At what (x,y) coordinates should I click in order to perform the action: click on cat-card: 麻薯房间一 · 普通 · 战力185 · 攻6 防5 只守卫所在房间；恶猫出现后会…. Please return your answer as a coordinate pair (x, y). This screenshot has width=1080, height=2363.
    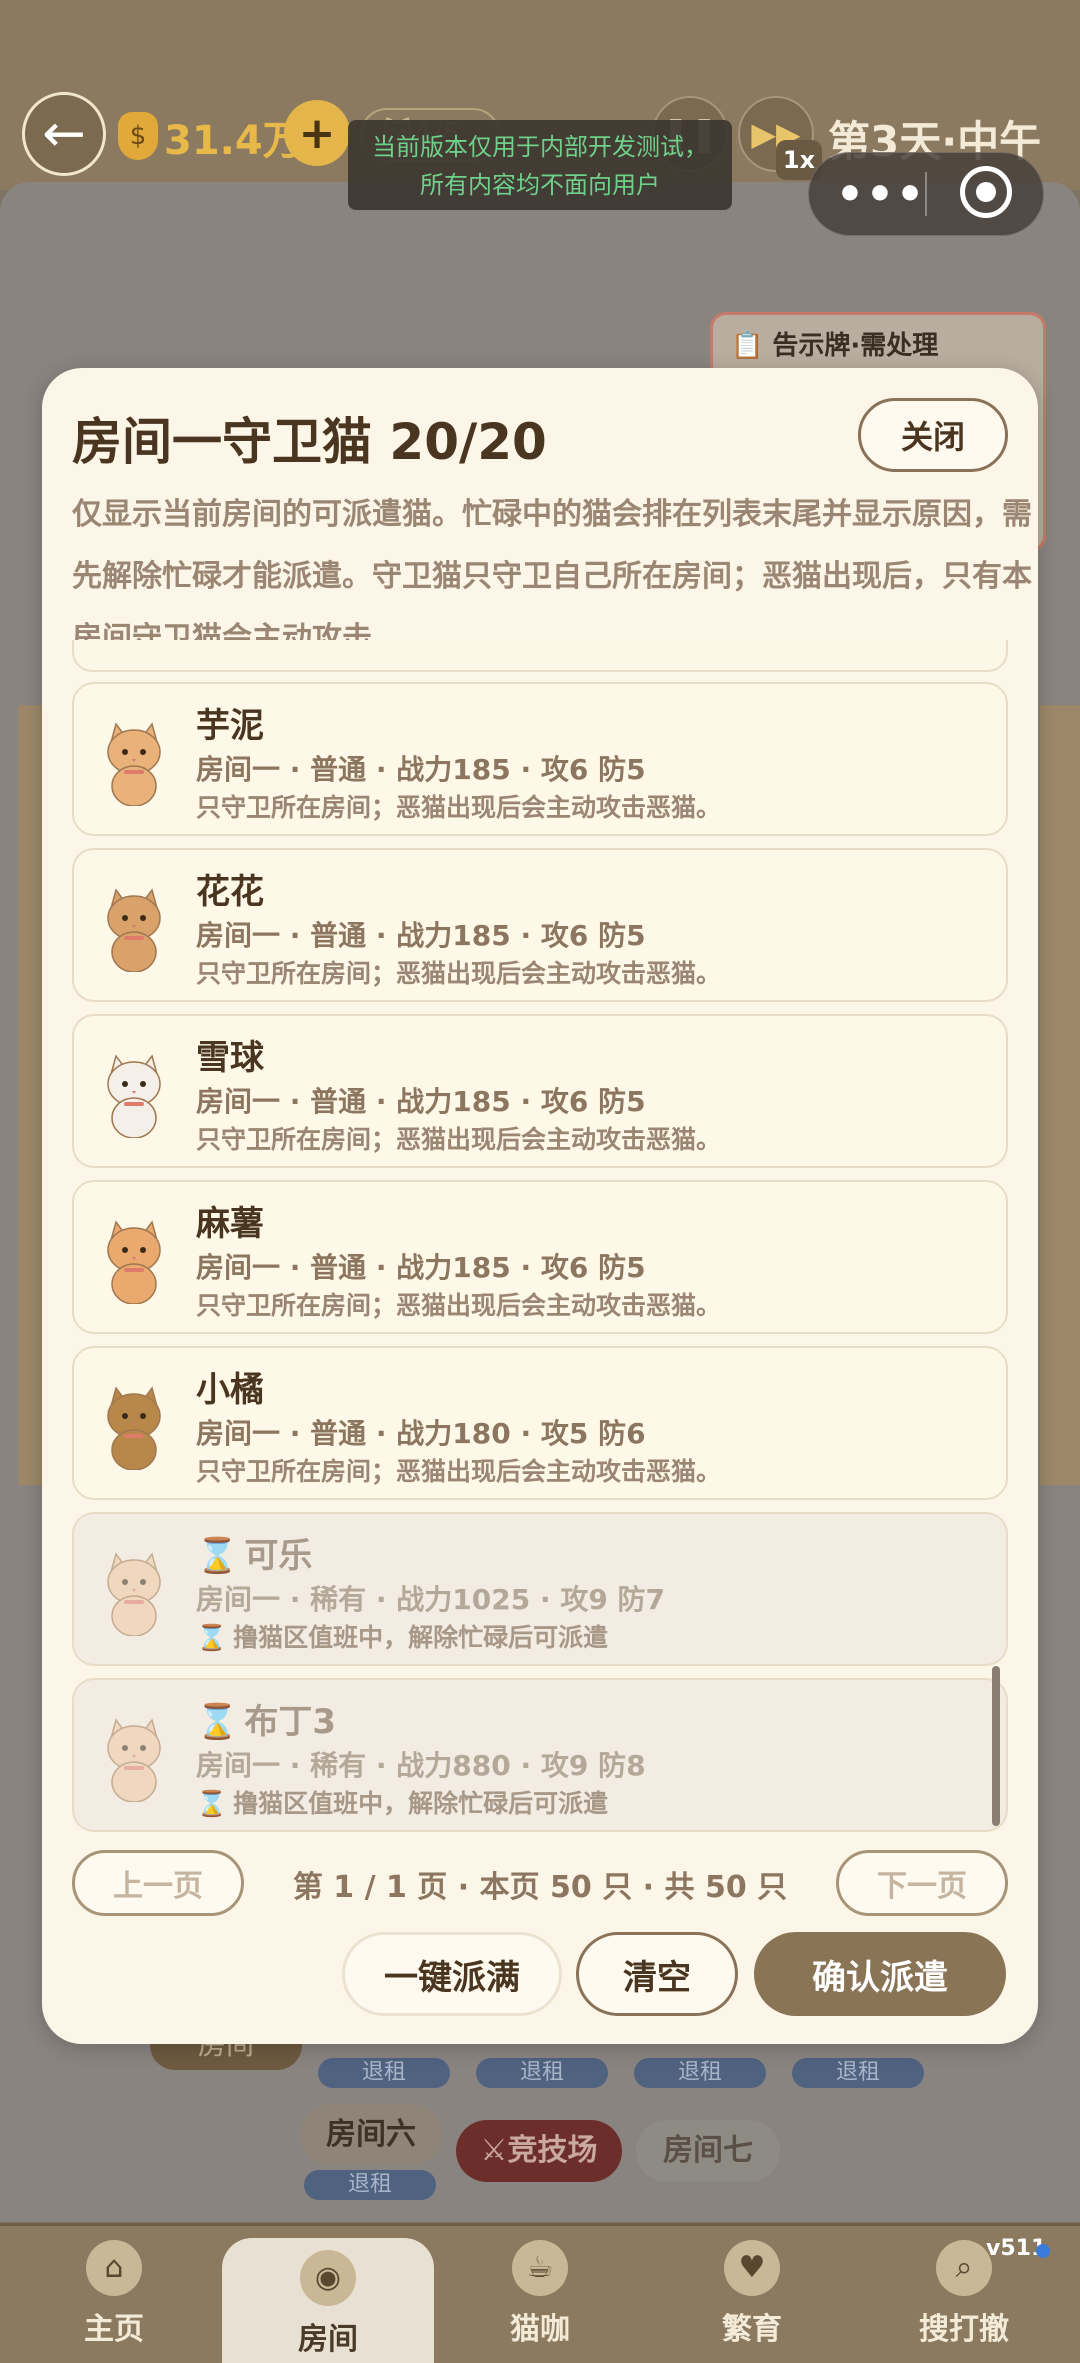
    Looking at the image, I should click on (540, 1257).